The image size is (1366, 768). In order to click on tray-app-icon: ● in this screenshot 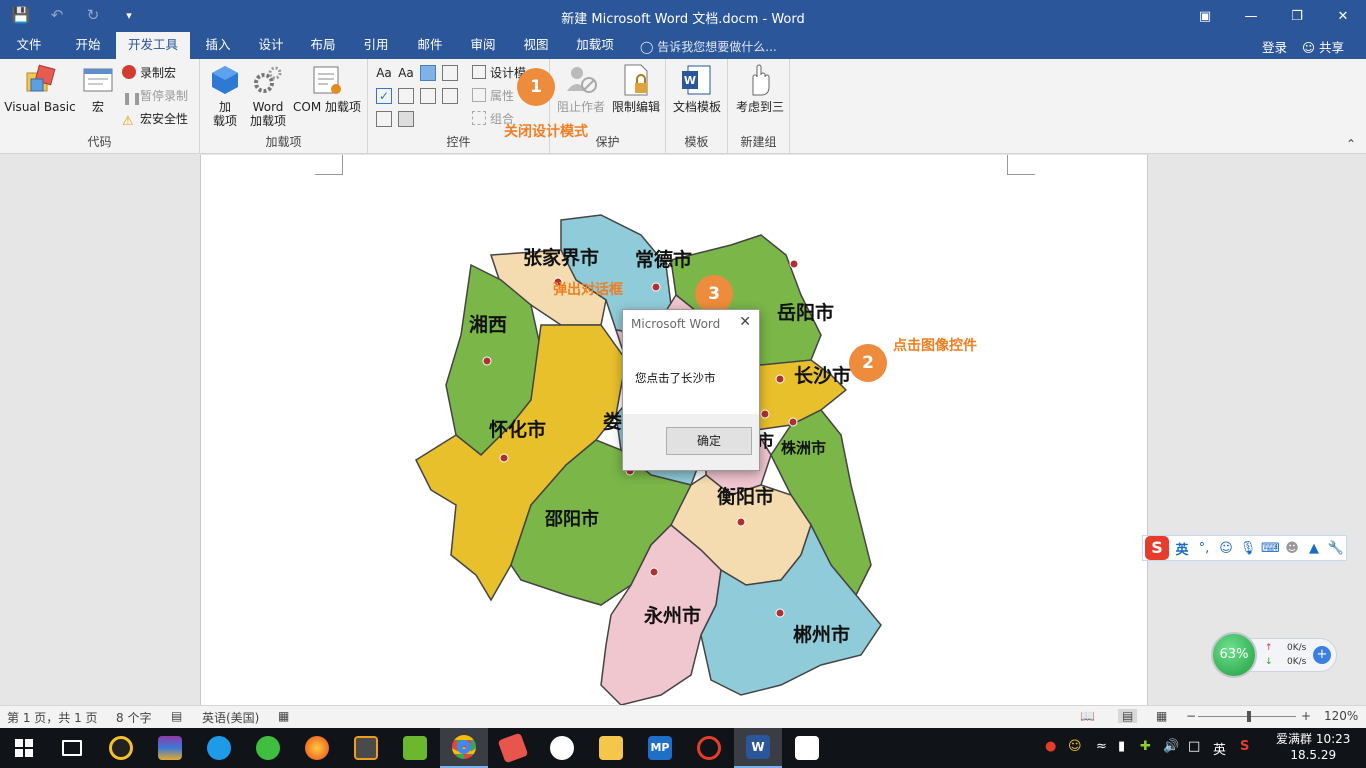, I will do `click(1050, 746)`.